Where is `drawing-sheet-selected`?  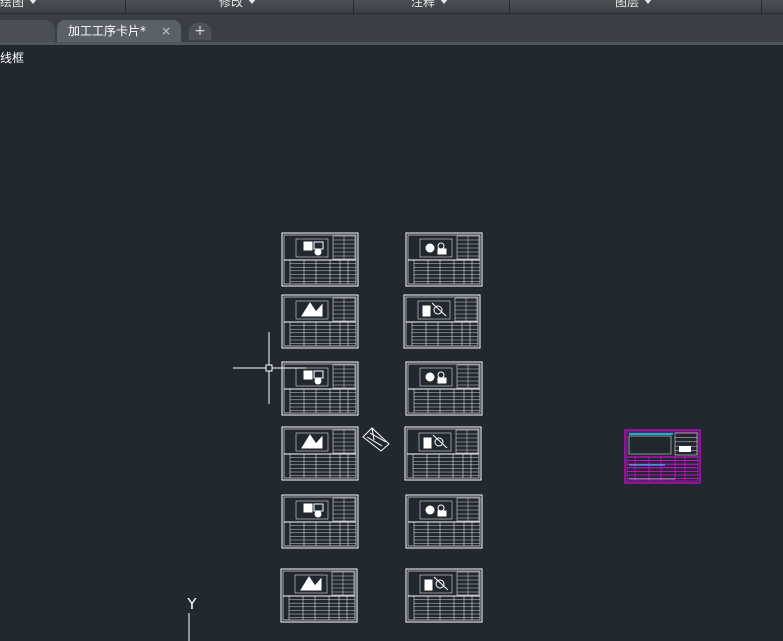 drawing-sheet-selected is located at coordinates (662, 456).